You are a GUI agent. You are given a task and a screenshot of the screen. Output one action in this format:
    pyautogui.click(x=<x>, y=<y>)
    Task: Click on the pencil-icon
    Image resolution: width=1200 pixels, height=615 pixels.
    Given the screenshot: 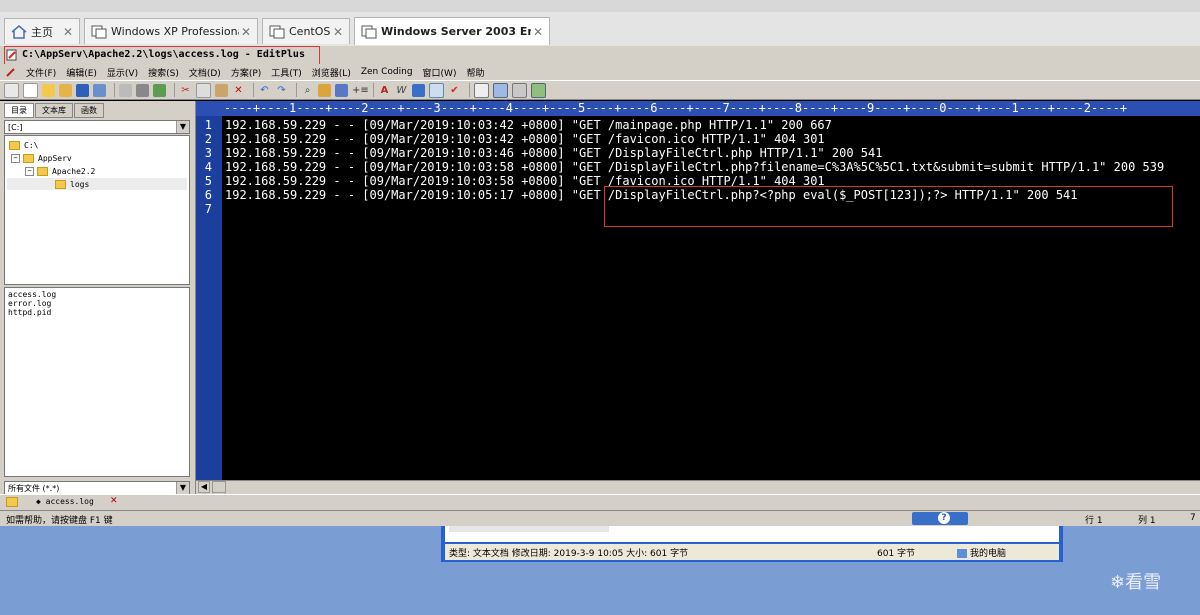 What is the action you would take?
    pyautogui.click(x=10, y=72)
    